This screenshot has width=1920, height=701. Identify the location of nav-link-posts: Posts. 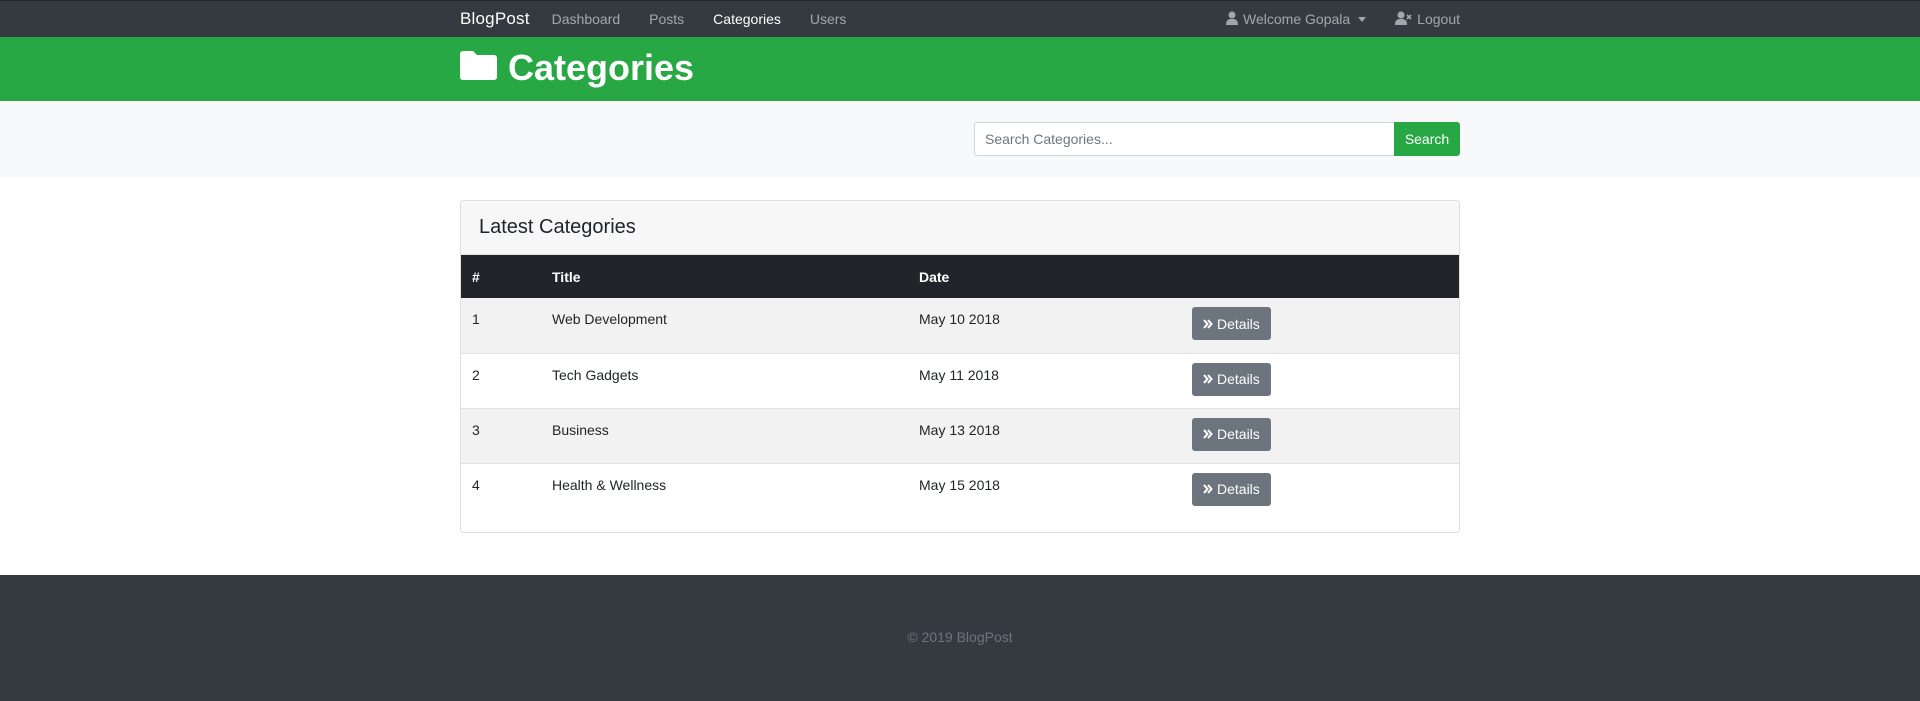
(666, 19).